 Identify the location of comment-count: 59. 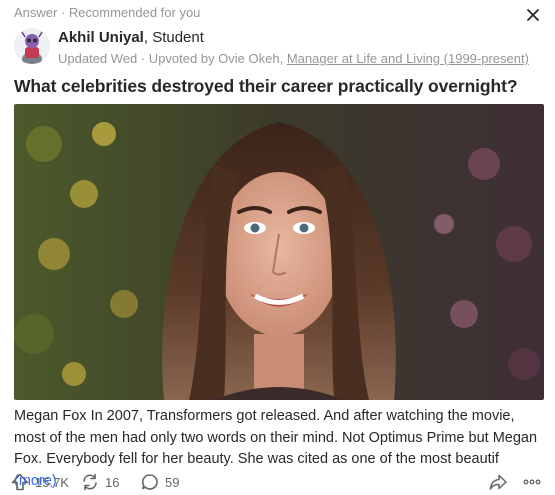
(172, 482).